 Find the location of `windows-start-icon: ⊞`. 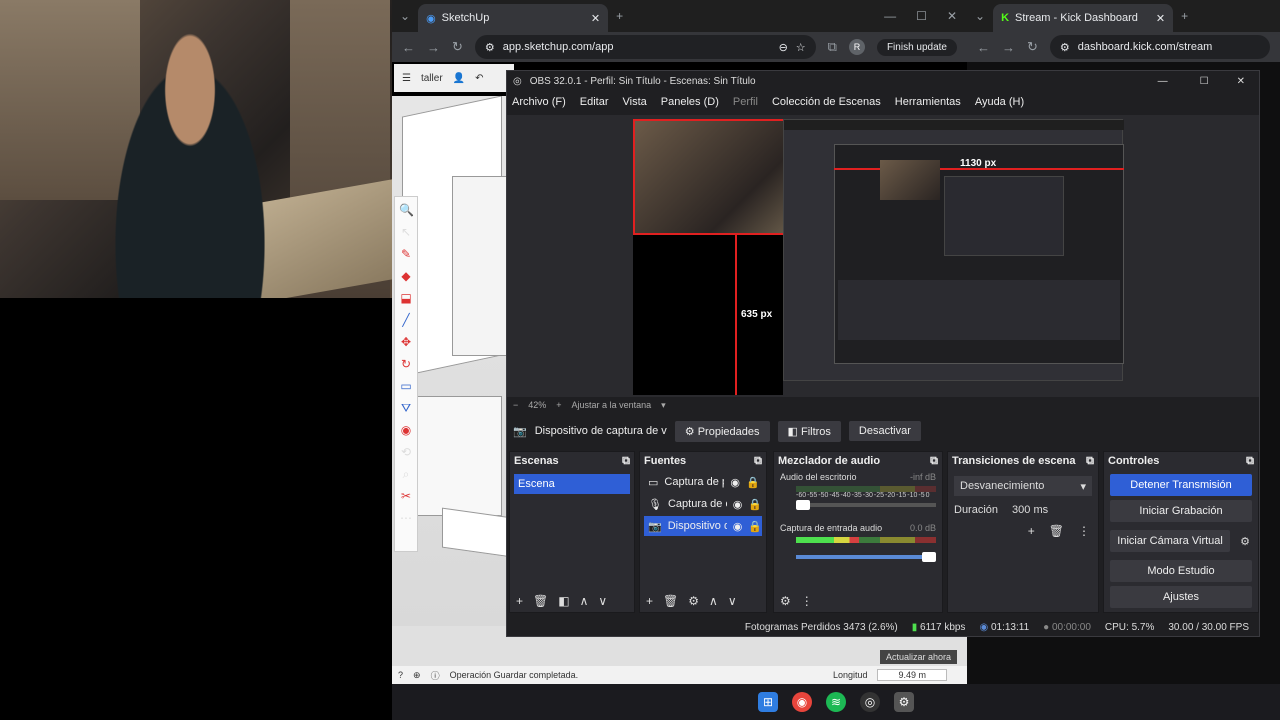

windows-start-icon: ⊞ is located at coordinates (768, 702).